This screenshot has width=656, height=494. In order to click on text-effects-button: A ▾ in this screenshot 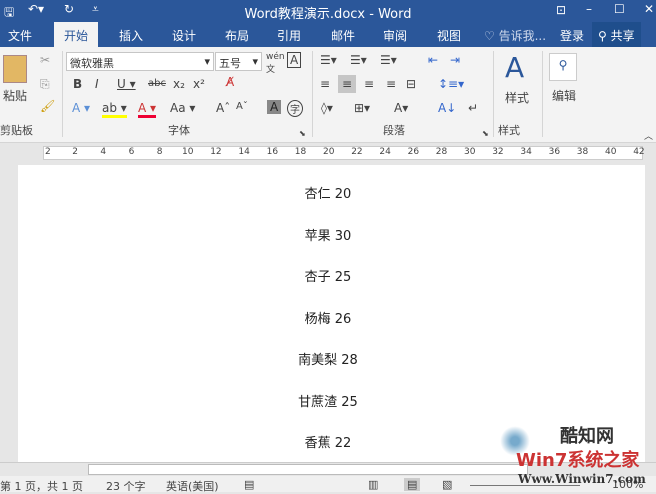, I will do `click(81, 108)`.